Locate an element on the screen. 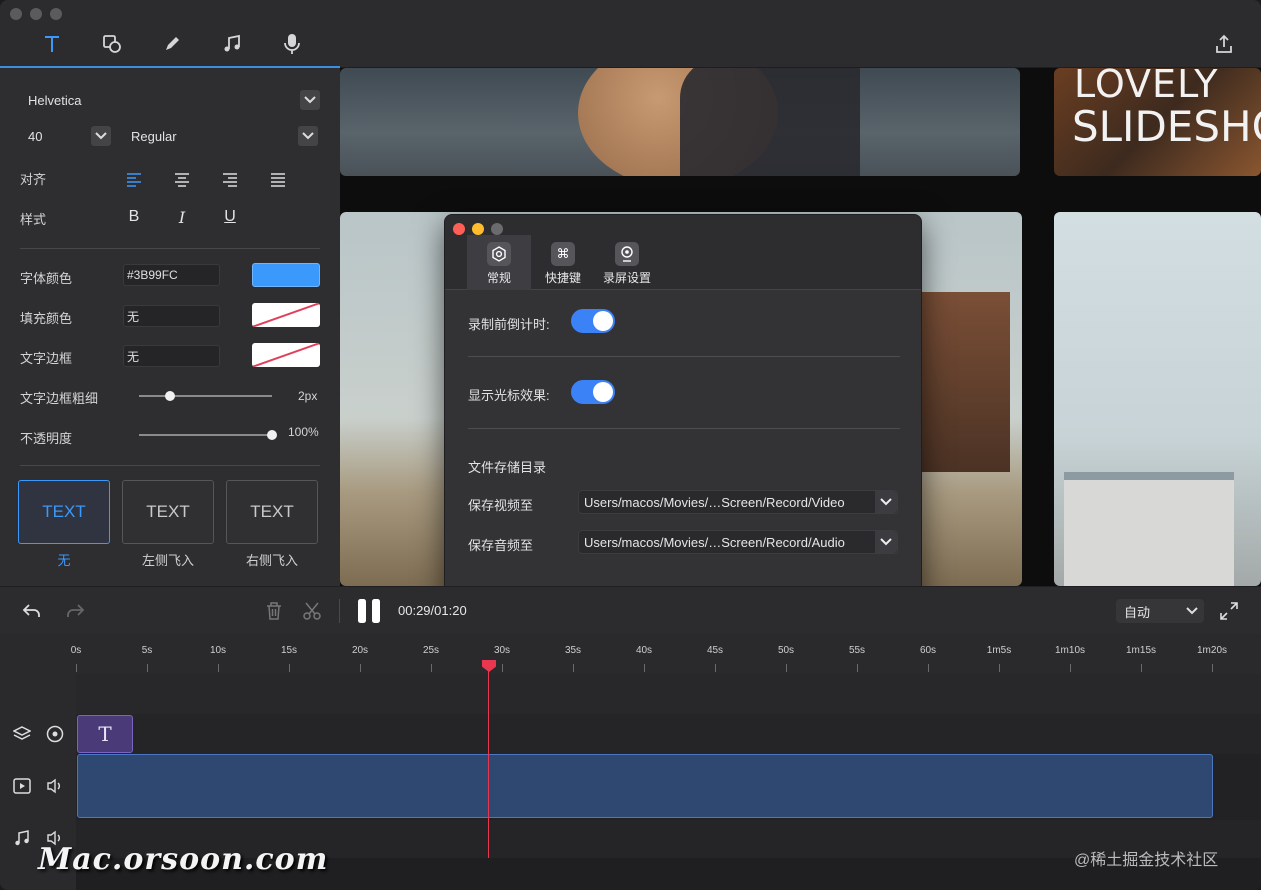 The image size is (1261, 890). text-border-width-label: 文字边框粗细 is located at coordinates (59, 398).